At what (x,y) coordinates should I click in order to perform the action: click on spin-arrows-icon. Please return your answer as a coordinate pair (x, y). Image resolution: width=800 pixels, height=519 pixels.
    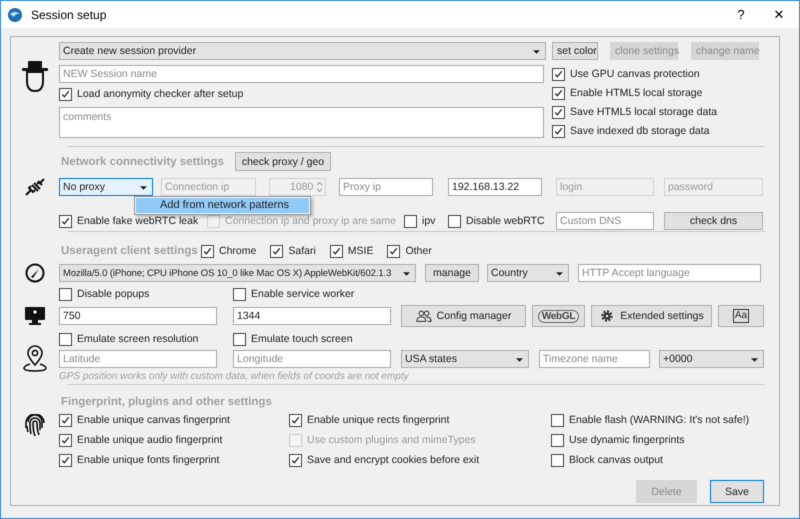
    Looking at the image, I should click on (319, 187).